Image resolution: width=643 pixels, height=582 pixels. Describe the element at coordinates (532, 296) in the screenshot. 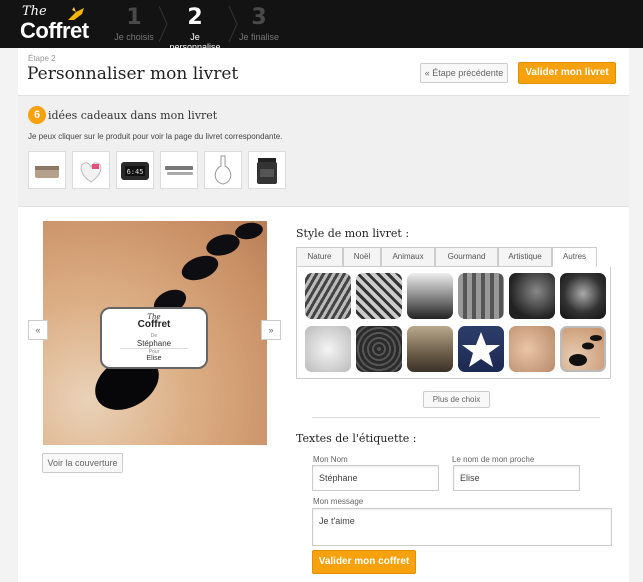

I see `style-option-dark-shell` at that location.